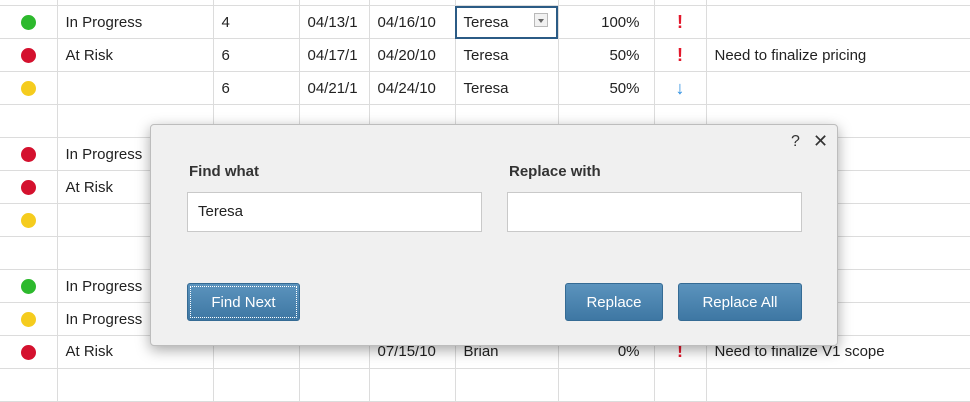  What do you see at coordinates (506, 384) in the screenshot?
I see `owner-cell` at bounding box center [506, 384].